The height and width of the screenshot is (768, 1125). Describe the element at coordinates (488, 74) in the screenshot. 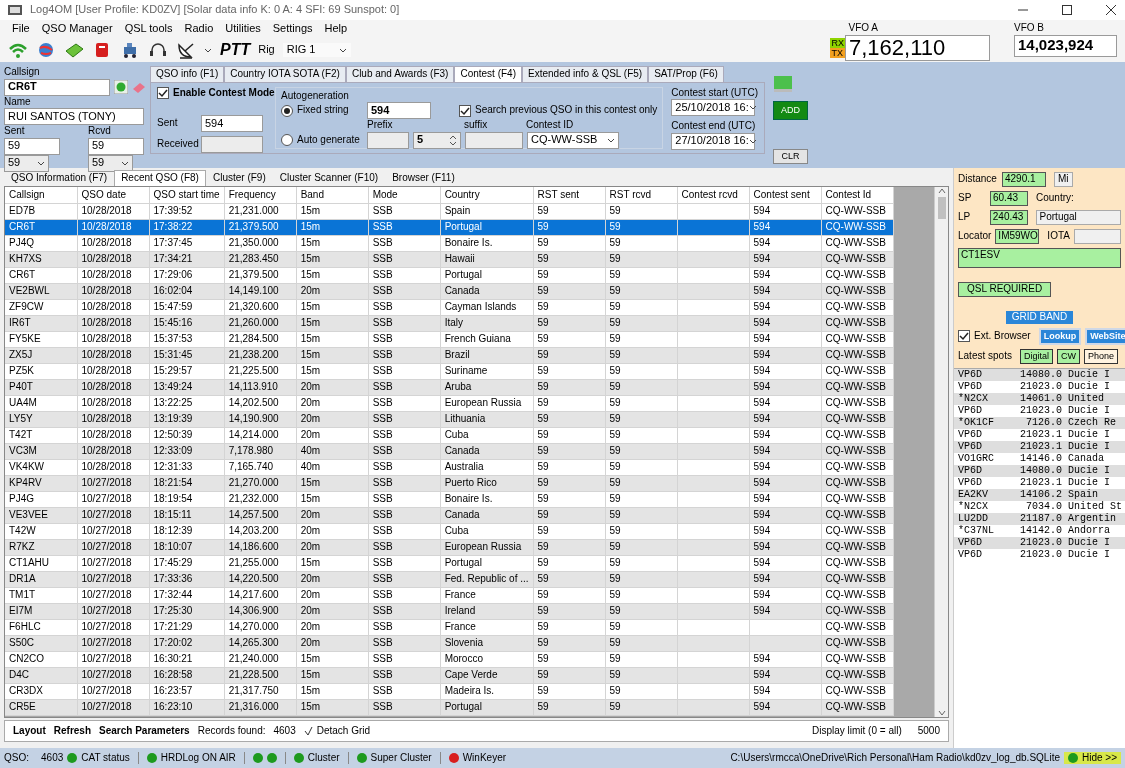

I see `tab: Contest (F4)` at that location.